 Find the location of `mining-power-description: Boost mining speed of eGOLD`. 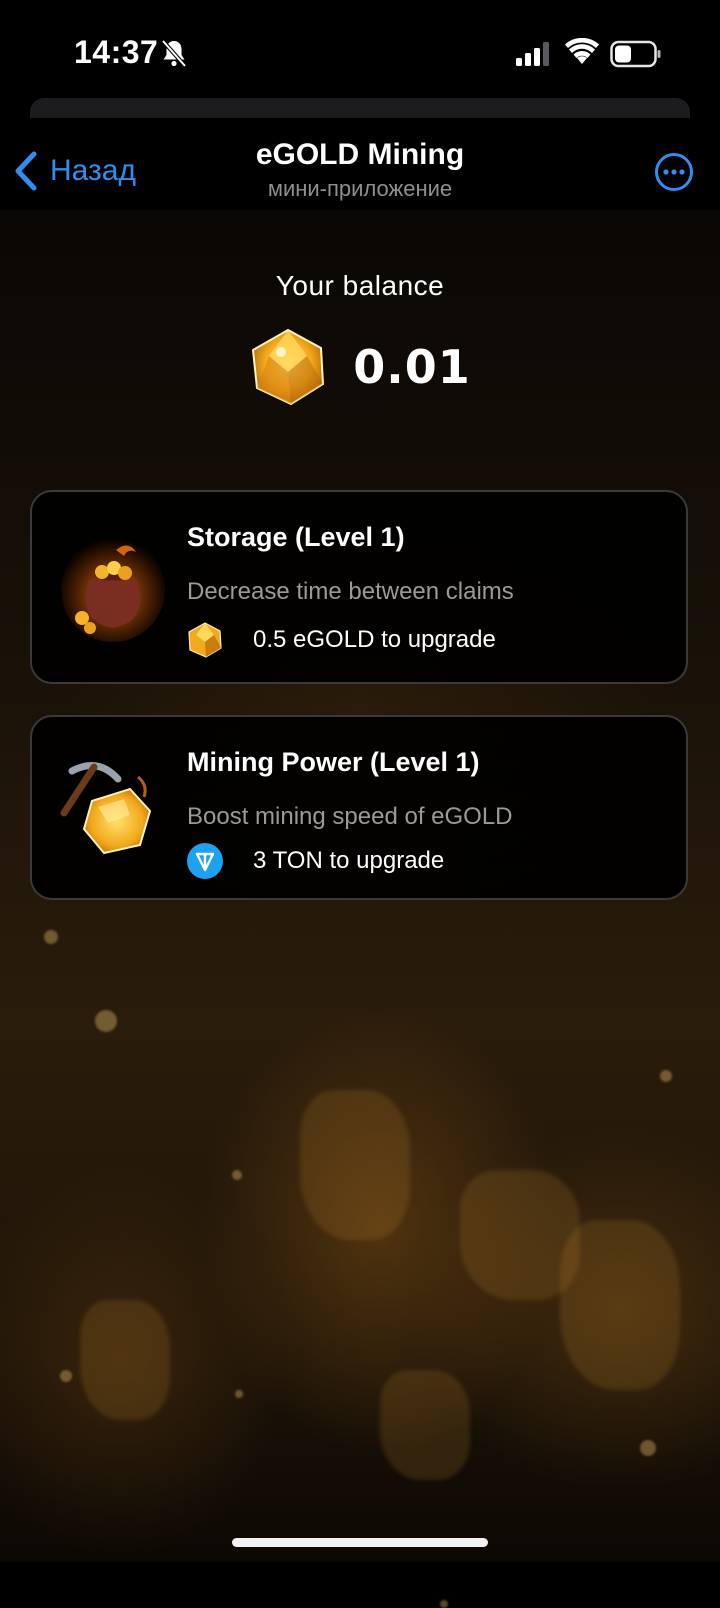

mining-power-description: Boost mining speed of eGOLD is located at coordinates (350, 816).